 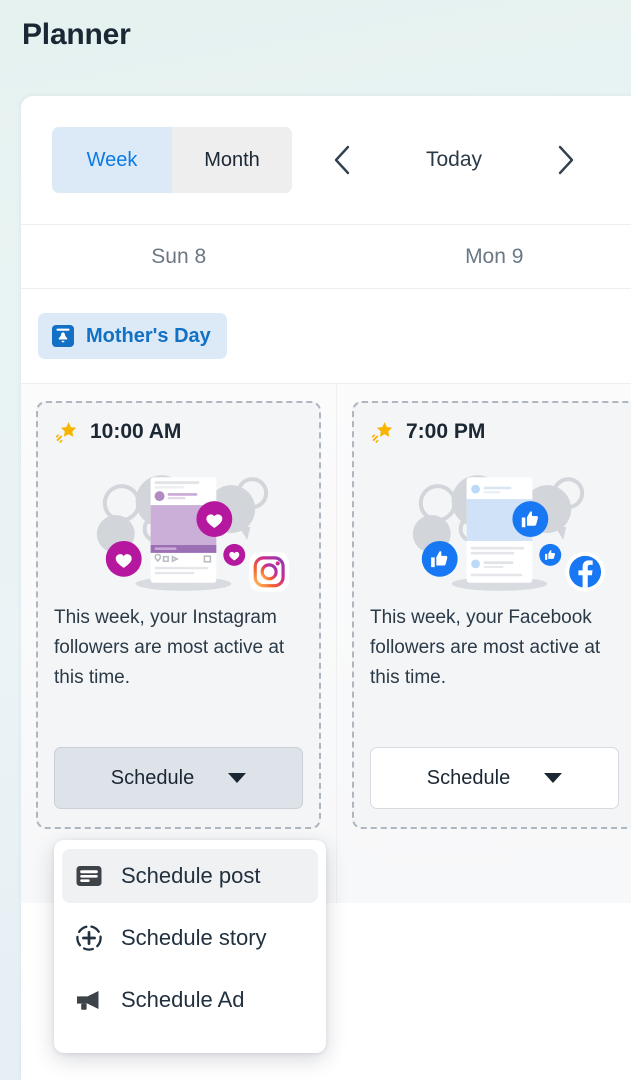 What do you see at coordinates (63, 336) in the screenshot?
I see `bell-badge-icon` at bounding box center [63, 336].